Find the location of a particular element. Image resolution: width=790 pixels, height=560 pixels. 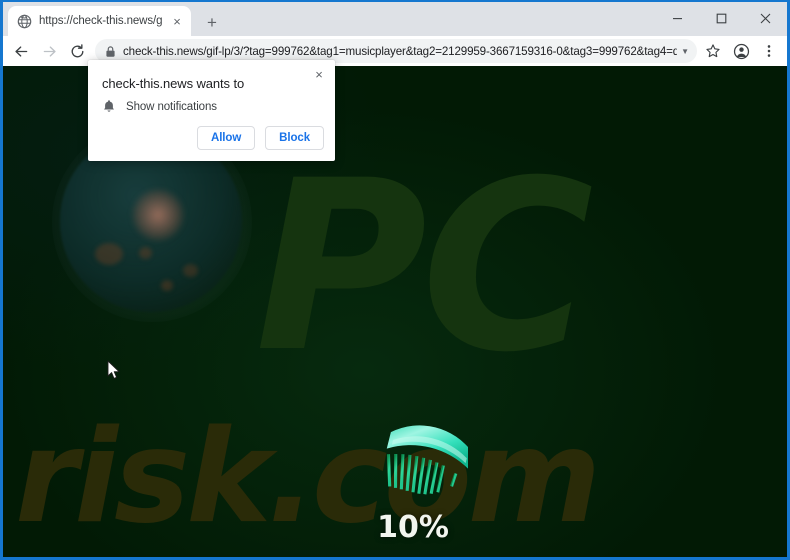

tab-title: https://check-this.news/gif-lp/3/ is located at coordinates (100, 21).